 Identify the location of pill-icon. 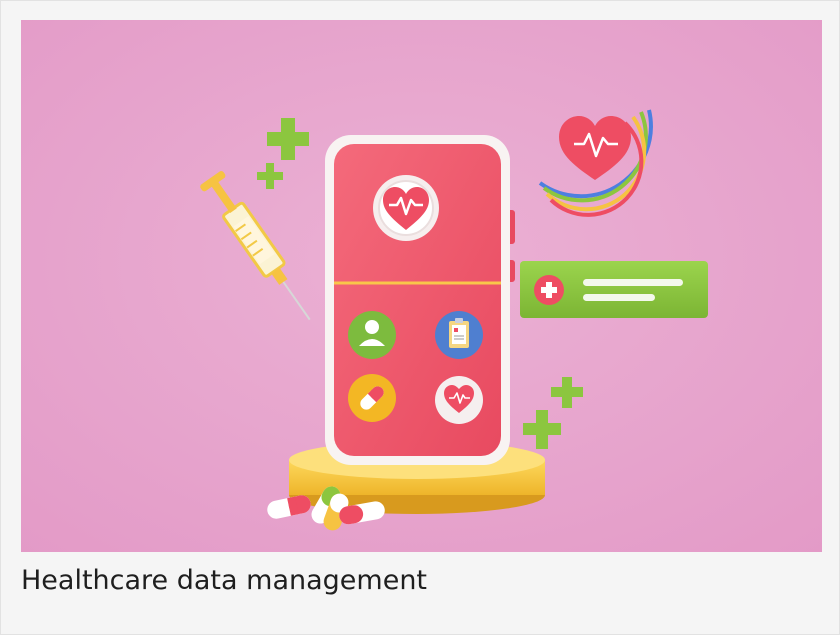
(372, 398).